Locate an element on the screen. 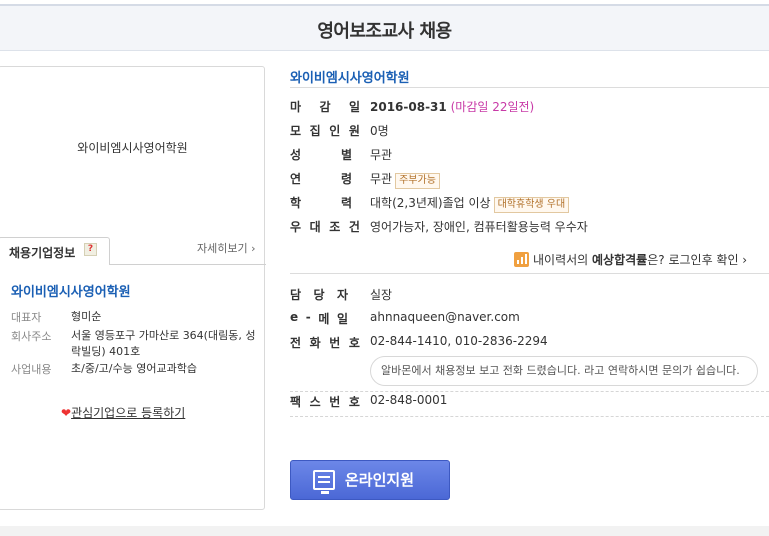 The image size is (769, 536). education-label: 학력 is located at coordinates (321, 203).